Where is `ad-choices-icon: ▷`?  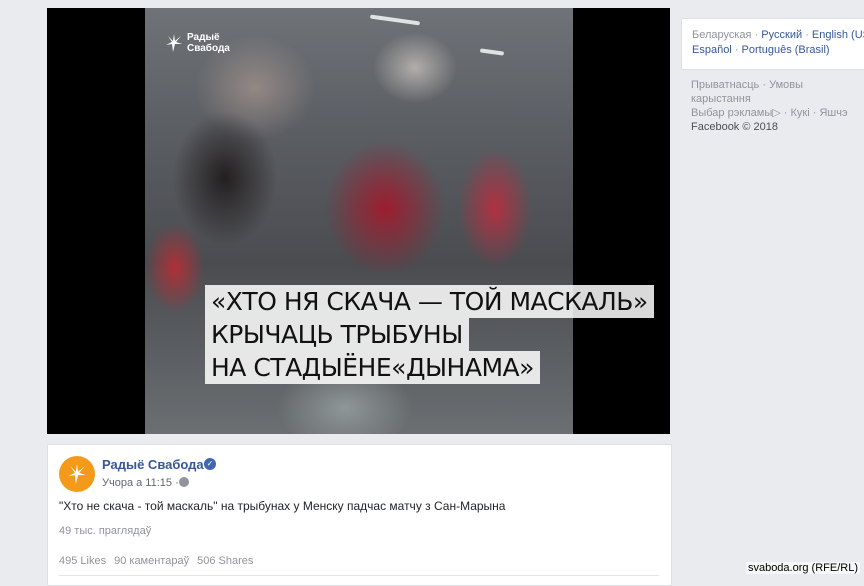
ad-choices-icon: ▷ is located at coordinates (776, 113).